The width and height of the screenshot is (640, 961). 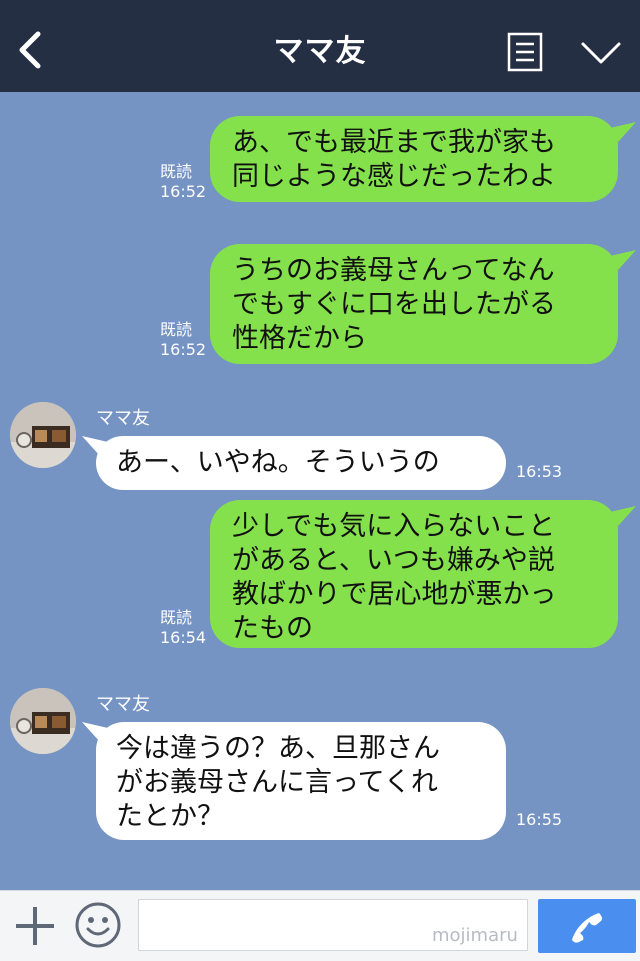 I want to click on message-line: あー、いやね。そういうの, so click(x=278, y=462).